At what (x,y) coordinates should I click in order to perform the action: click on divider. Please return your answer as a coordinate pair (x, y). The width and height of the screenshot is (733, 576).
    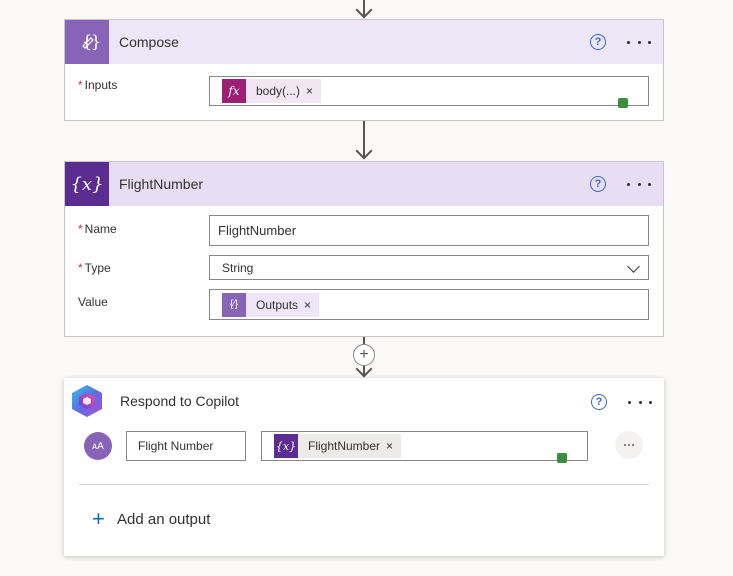
    Looking at the image, I should click on (364, 484).